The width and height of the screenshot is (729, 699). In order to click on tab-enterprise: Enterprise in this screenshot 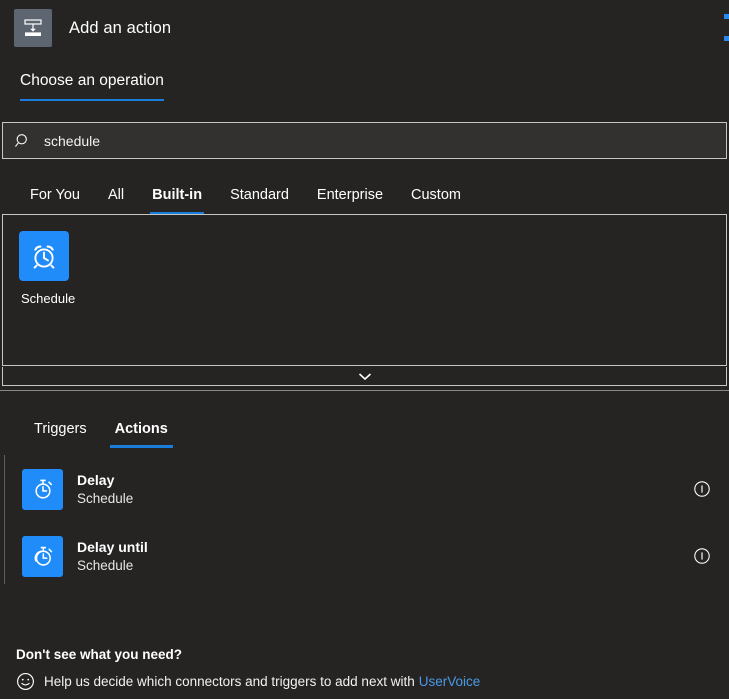, I will do `click(350, 200)`.